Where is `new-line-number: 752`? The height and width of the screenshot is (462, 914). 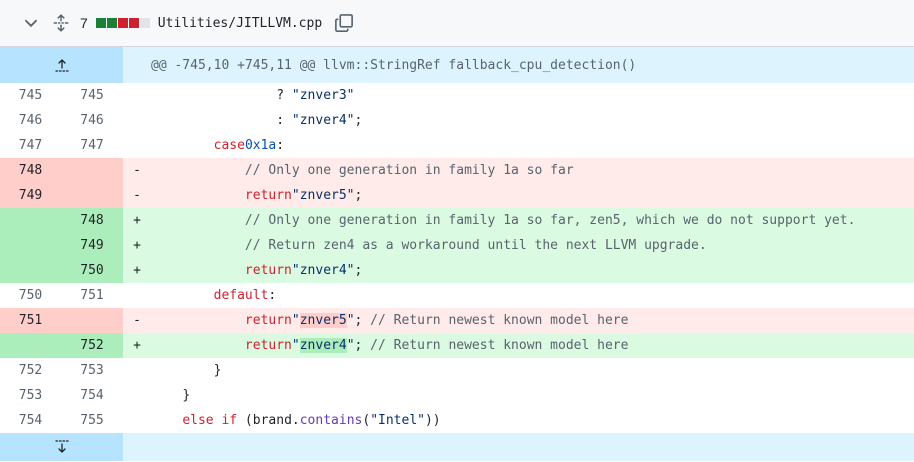 new-line-number: 752 is located at coordinates (92, 345).